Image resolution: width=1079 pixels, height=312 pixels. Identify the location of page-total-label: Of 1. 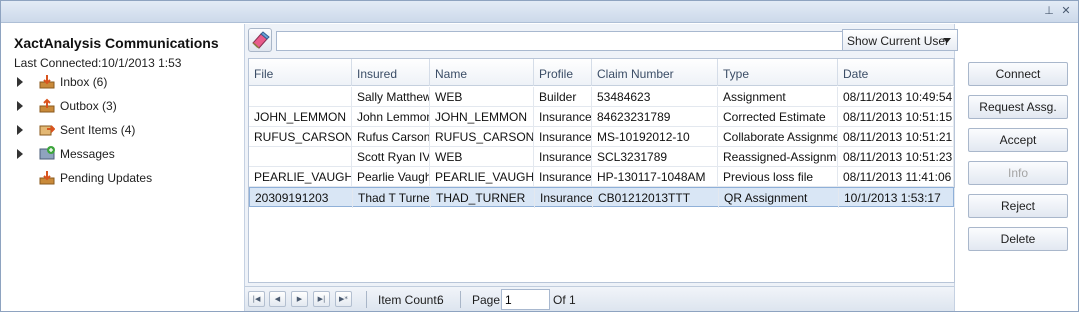
(564, 300).